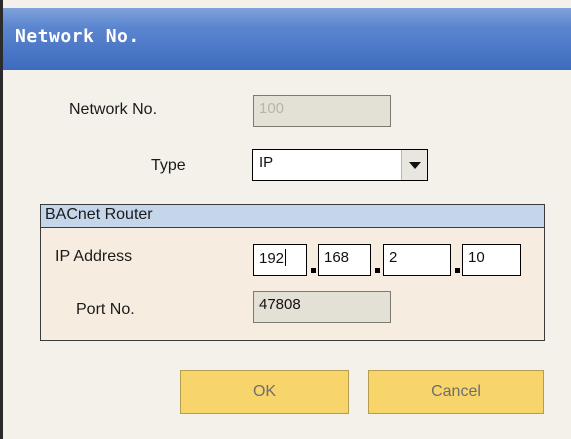 The height and width of the screenshot is (439, 571). What do you see at coordinates (414, 165) in the screenshot?
I see `chevron-down-icon` at bounding box center [414, 165].